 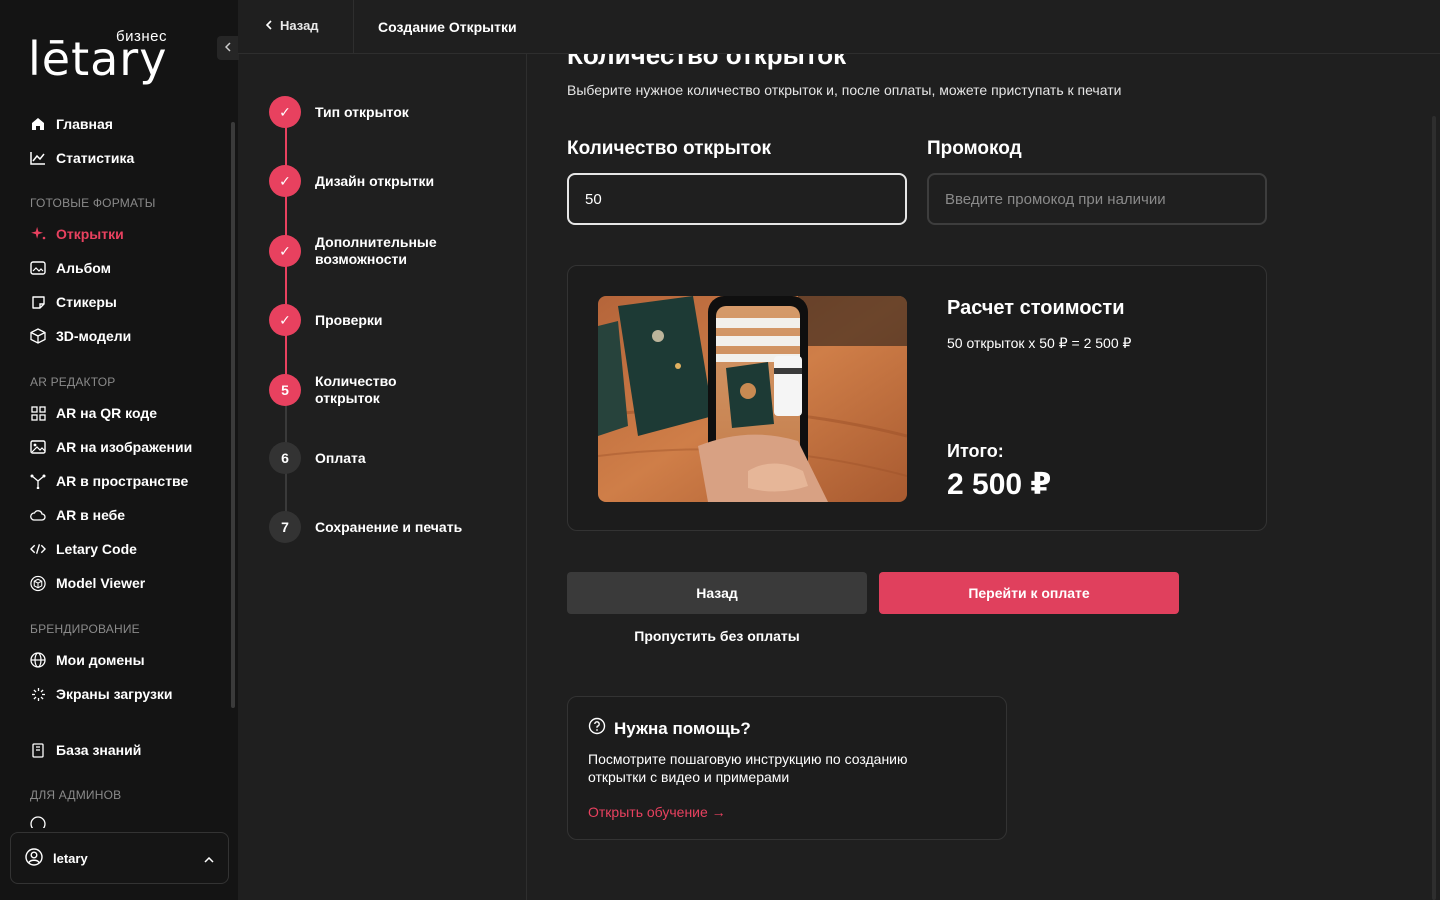 What do you see at coordinates (98, 59) in the screenshot?
I see `logo-wordmark: lētary` at bounding box center [98, 59].